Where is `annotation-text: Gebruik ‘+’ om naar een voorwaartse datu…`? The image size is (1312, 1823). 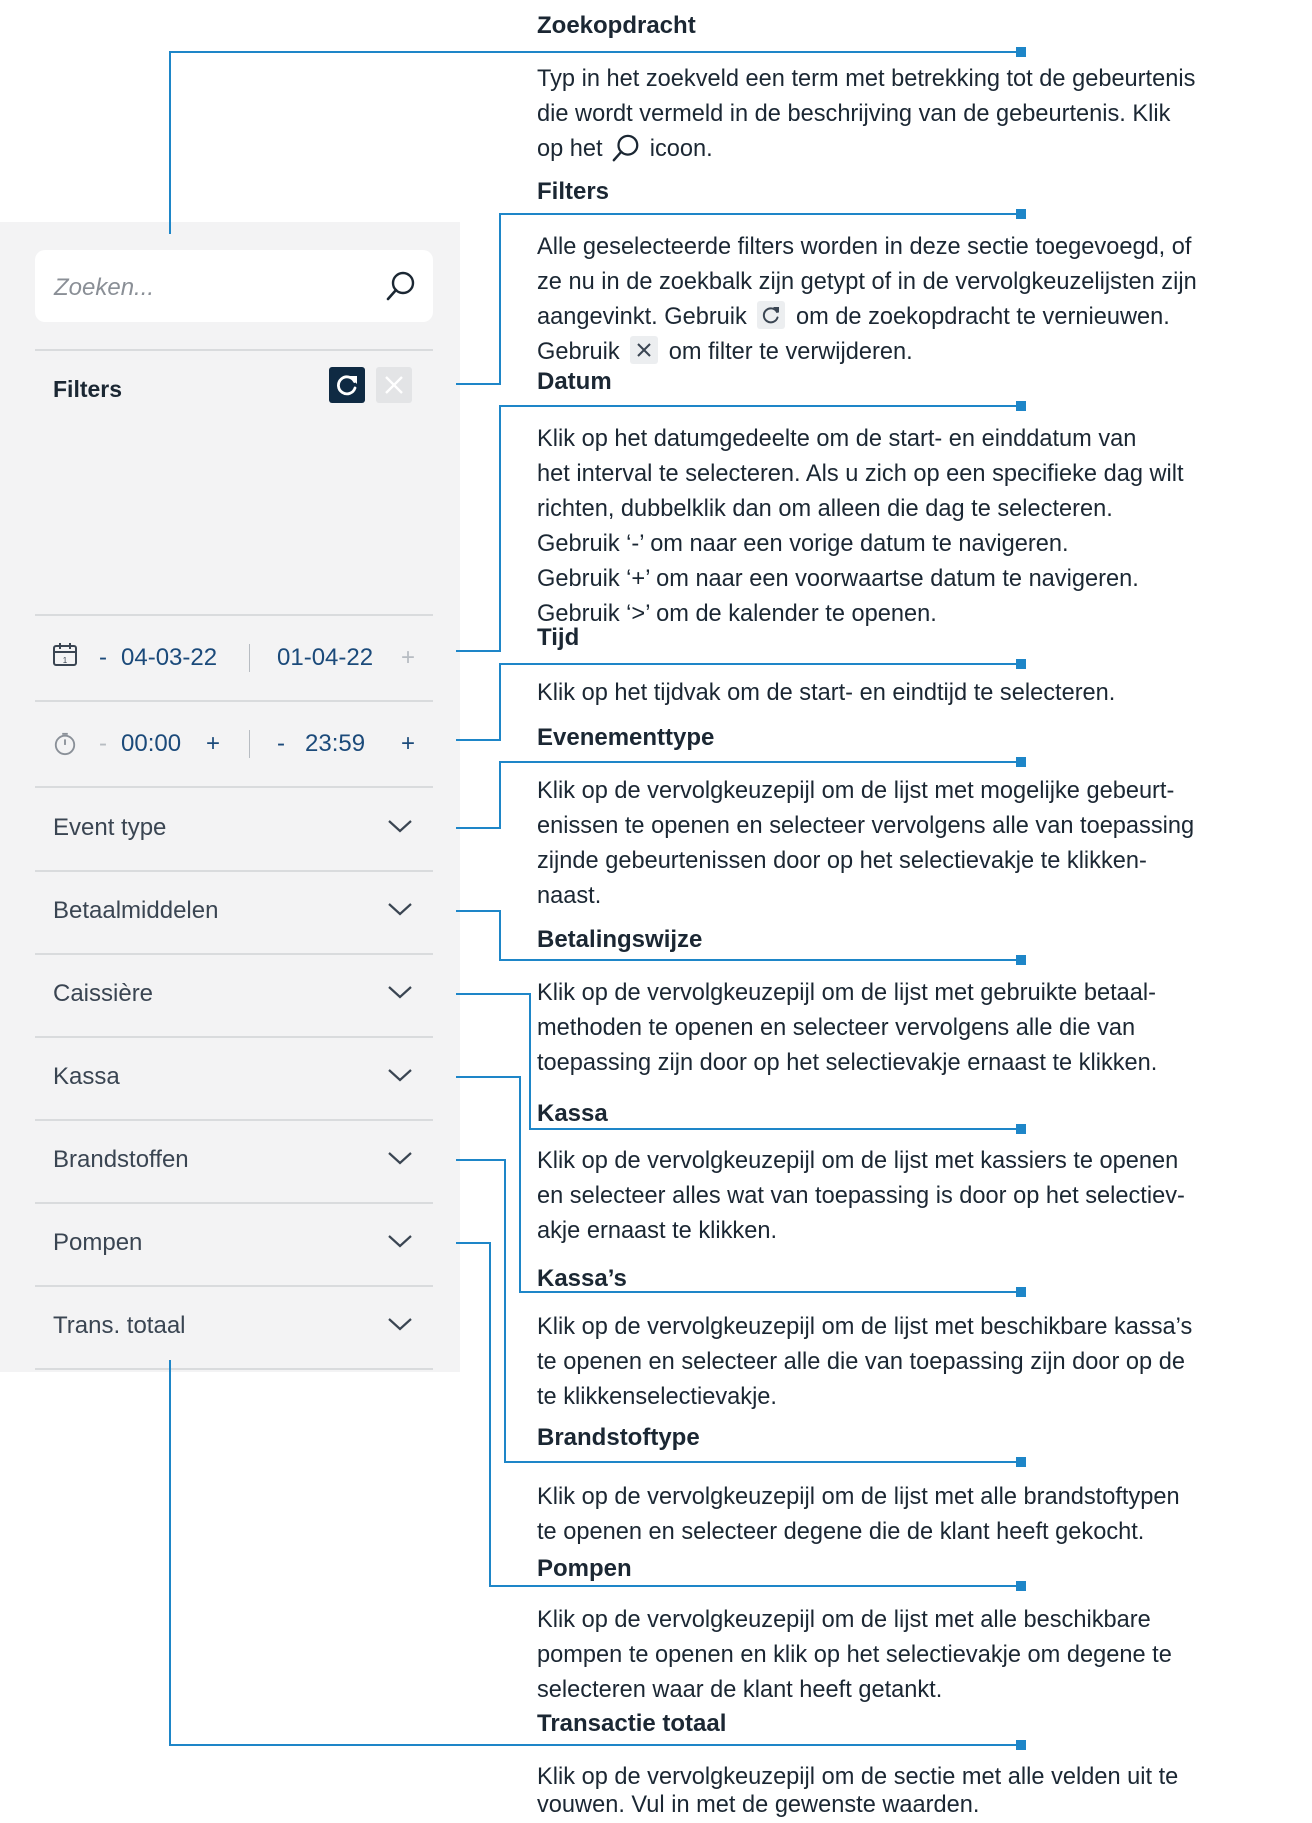
annotation-text: Gebruik ‘+’ om naar een voorwaartse datu… is located at coordinates (838, 579).